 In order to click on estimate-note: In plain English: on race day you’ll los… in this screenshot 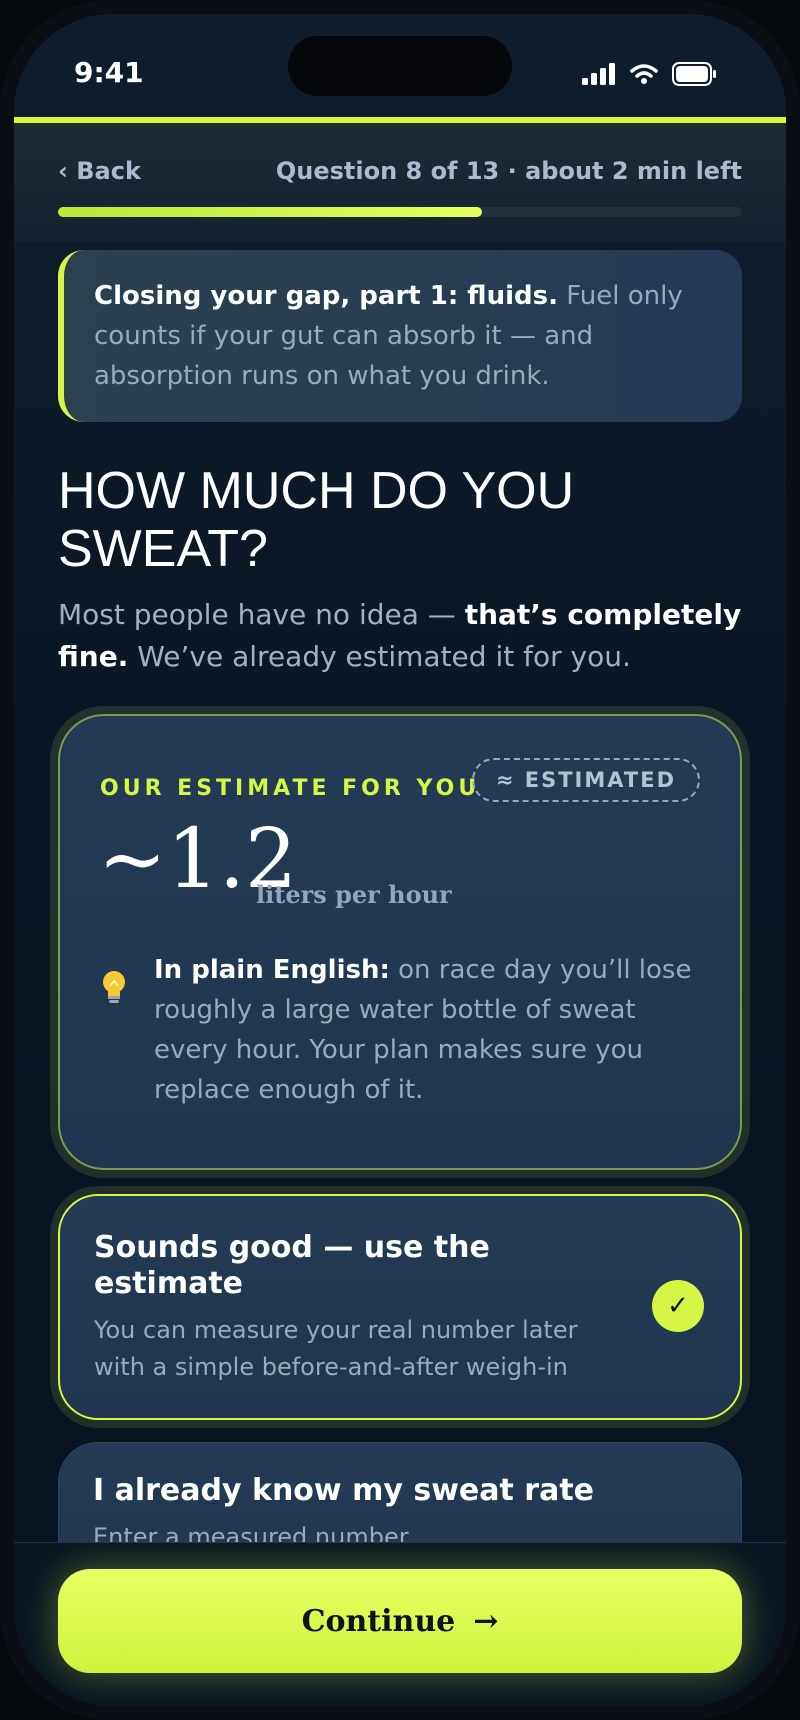, I will do `click(434, 1030)`.